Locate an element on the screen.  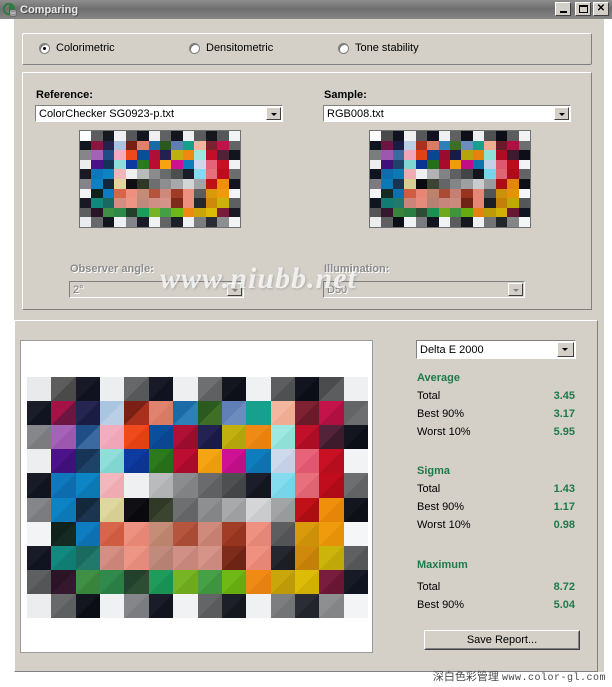
radio-densitometric: Densitometric is located at coordinates (231, 48).